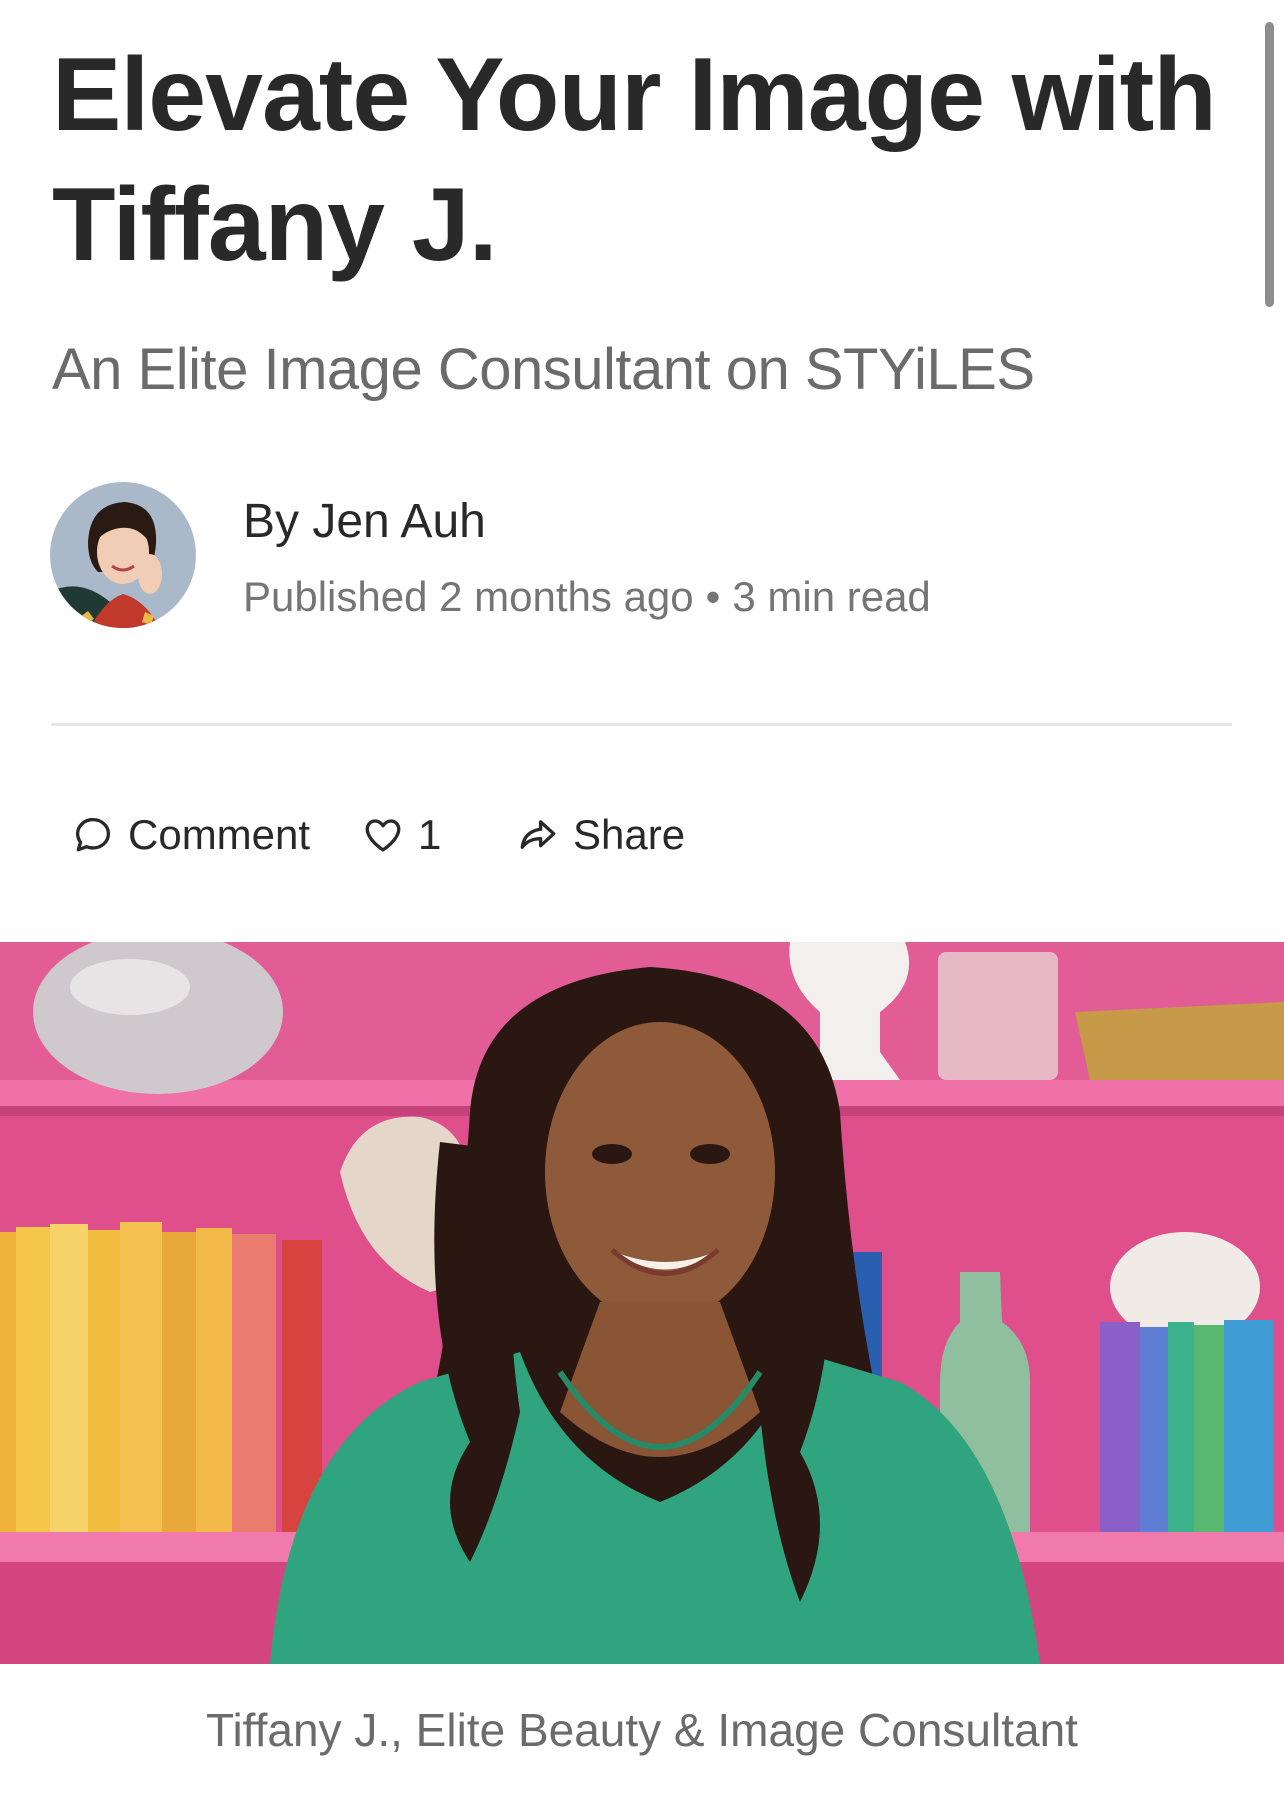  Describe the element at coordinates (634, 160) in the screenshot. I see `article-title: Elevate Your Image with Tiffany J.` at that location.